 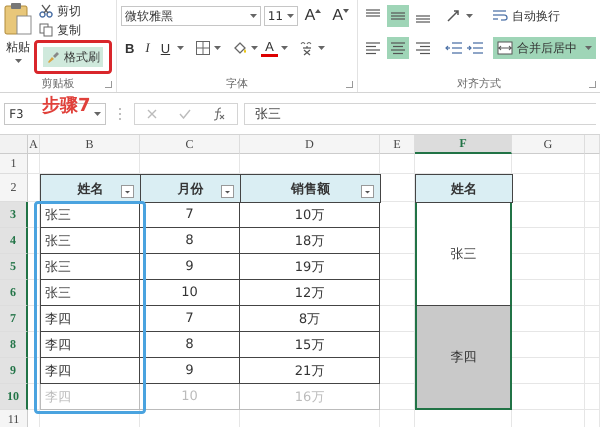 What do you see at coordinates (165, 48) in the screenshot?
I see `underline-button: U` at bounding box center [165, 48].